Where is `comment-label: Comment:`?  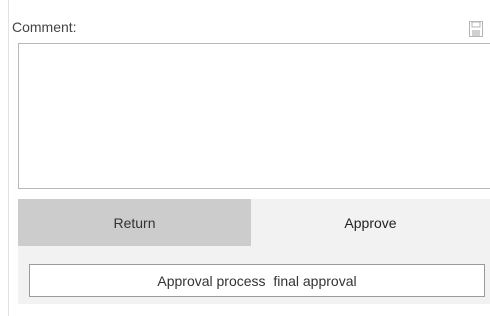
comment-label: Comment: is located at coordinates (44, 27).